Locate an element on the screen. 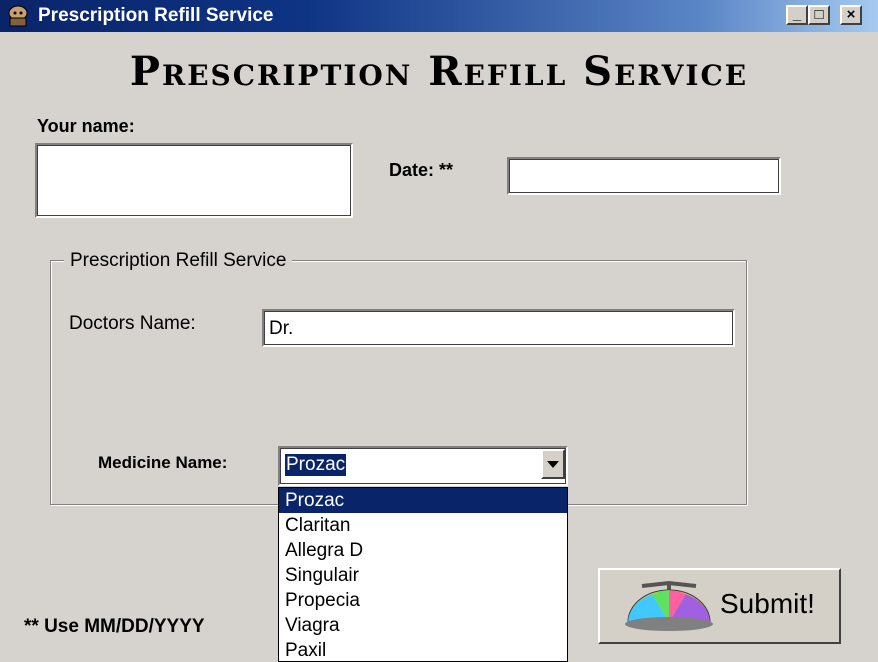 The image size is (878, 662). medicine-option-viagra: Viagra is located at coordinates (423, 625).